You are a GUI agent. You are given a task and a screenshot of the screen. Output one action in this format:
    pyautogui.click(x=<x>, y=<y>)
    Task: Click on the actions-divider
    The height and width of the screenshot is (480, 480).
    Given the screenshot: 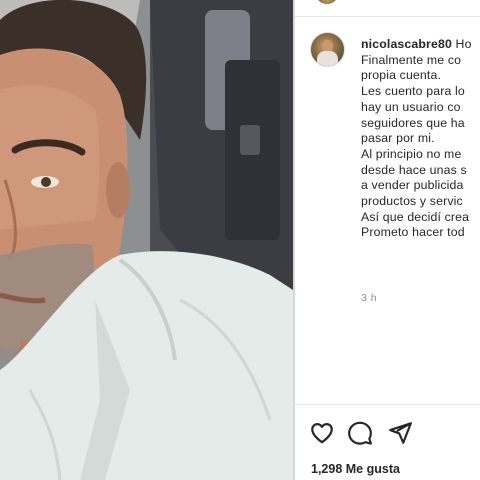 What is the action you would take?
    pyautogui.click(x=387, y=404)
    